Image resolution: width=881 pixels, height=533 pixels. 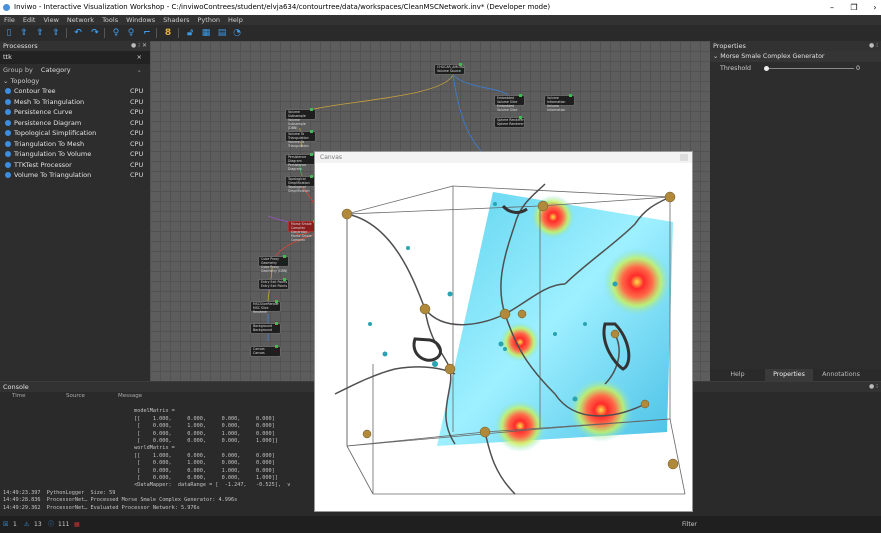 I want to click on menu-shaders: Shaders, so click(x=176, y=20).